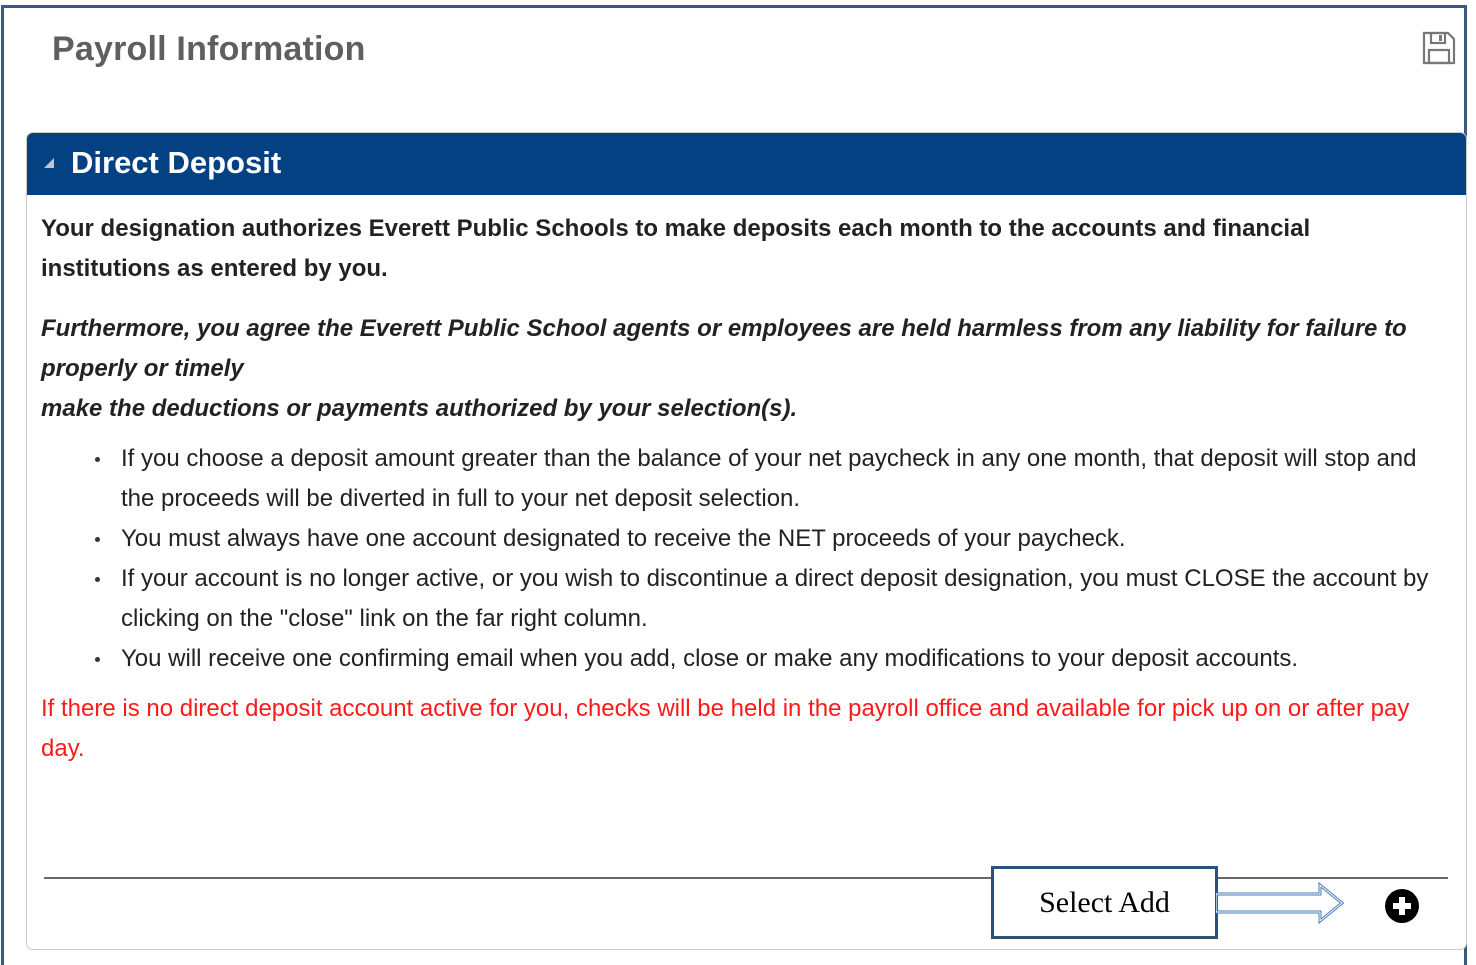 The image size is (1476, 965). I want to click on select-add-callout: Select Add, so click(1104, 902).